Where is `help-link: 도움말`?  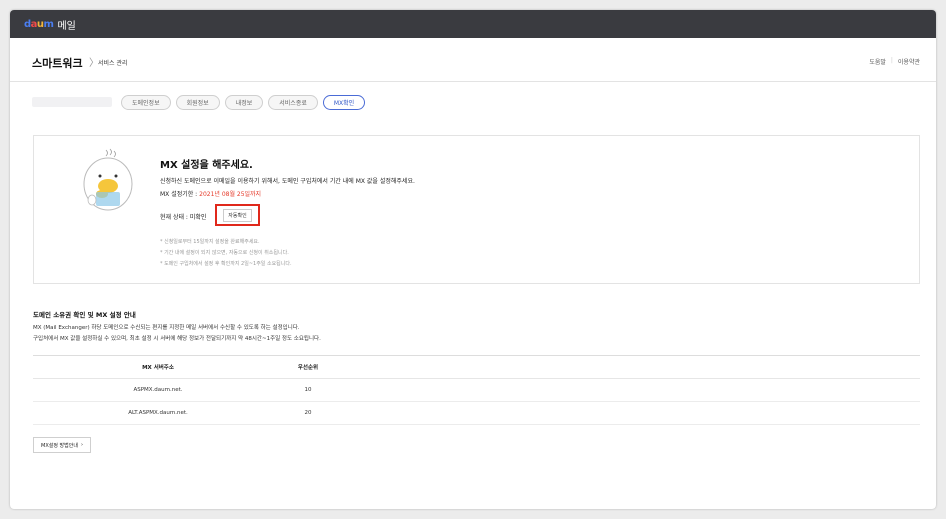
help-link: 도움말 is located at coordinates (877, 61).